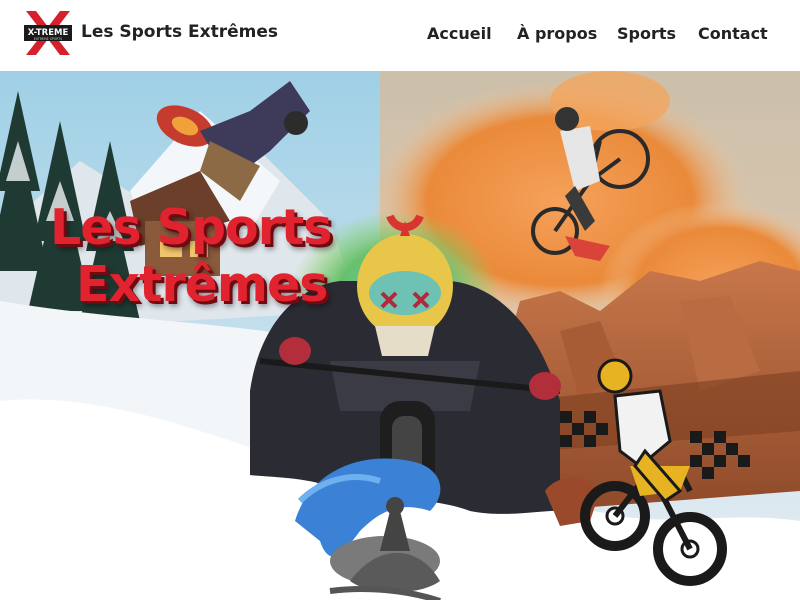 This screenshot has height=600, width=800. I want to click on x-treme-logo-icon: X-TREME EXTREME SPORTS, so click(48, 33).